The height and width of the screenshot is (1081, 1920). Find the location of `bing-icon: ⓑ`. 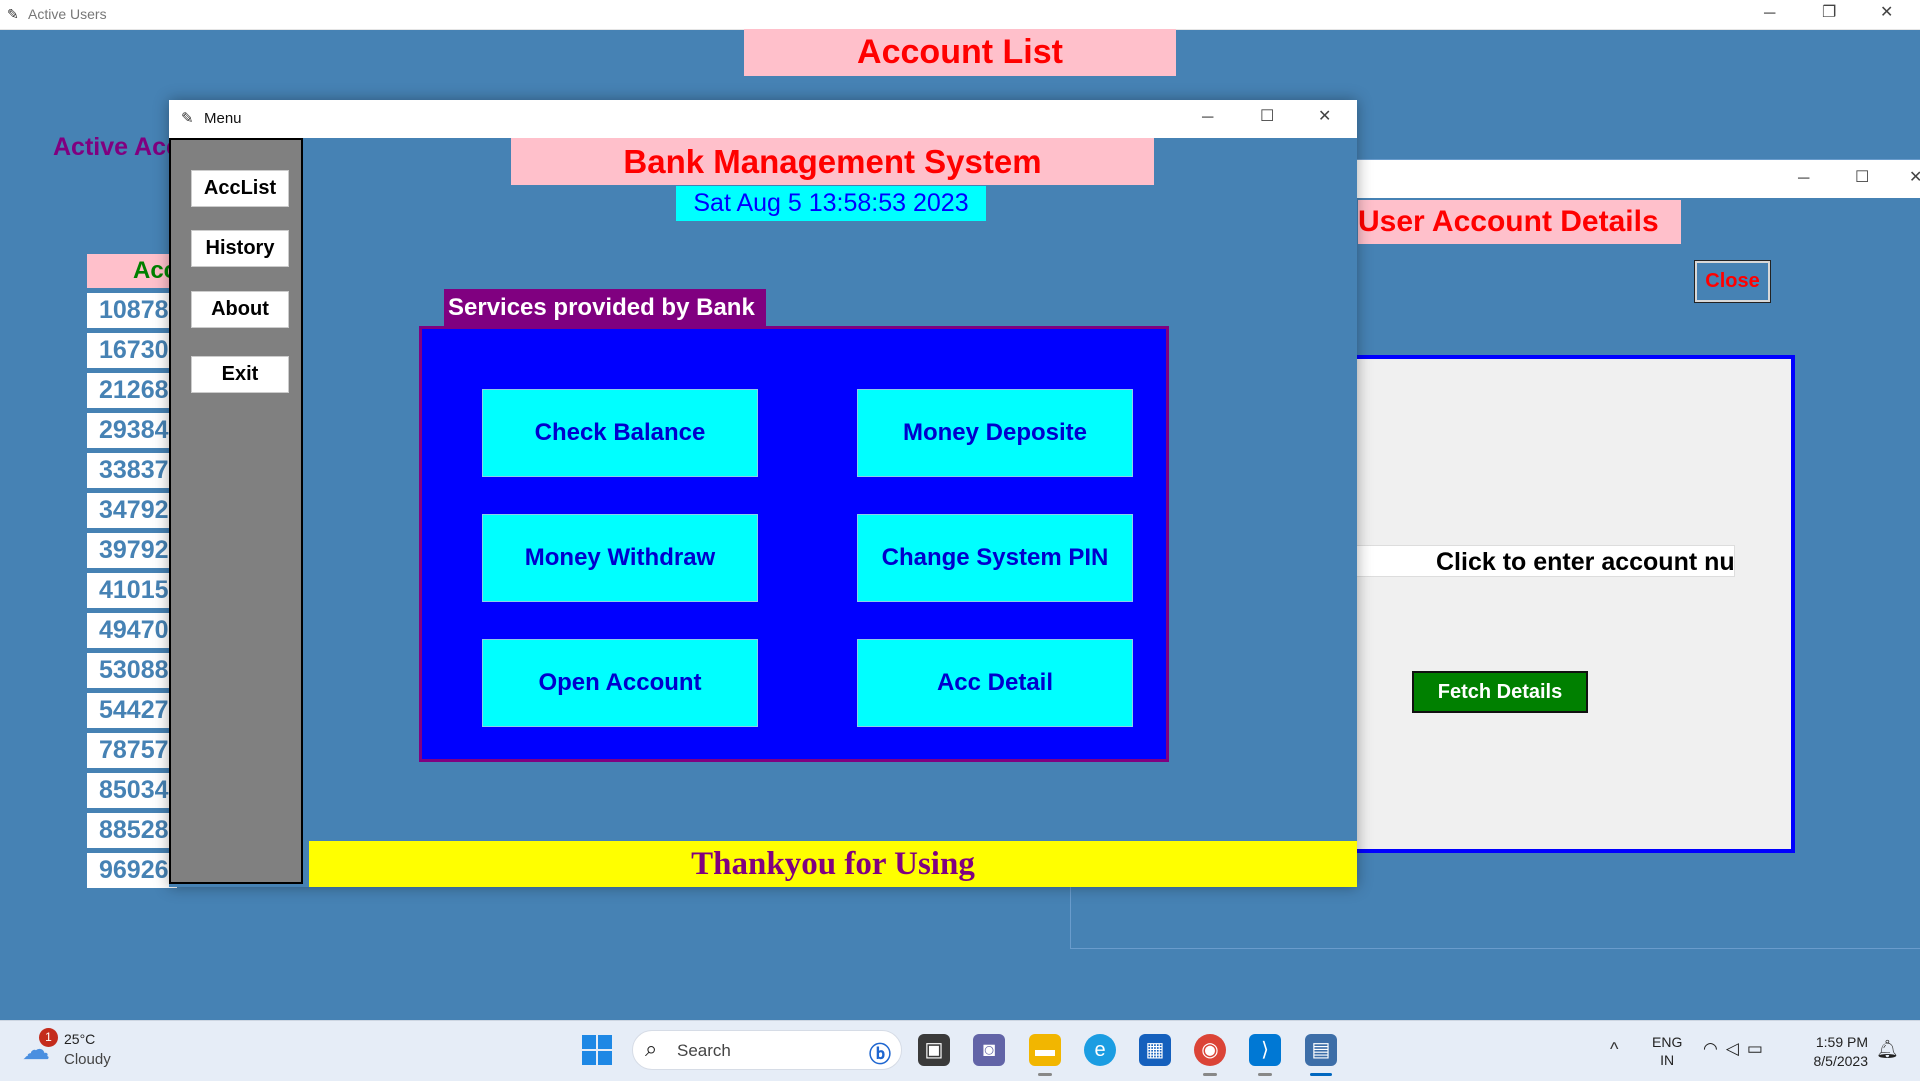

bing-icon: ⓑ is located at coordinates (880, 1053).